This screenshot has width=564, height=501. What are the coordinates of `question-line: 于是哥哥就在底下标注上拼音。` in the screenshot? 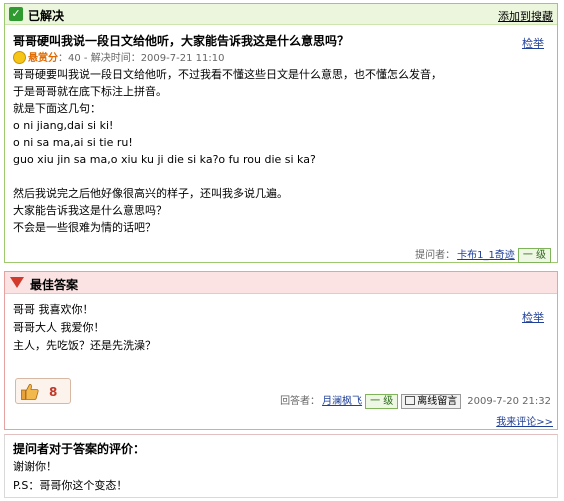 It's located at (90, 91).